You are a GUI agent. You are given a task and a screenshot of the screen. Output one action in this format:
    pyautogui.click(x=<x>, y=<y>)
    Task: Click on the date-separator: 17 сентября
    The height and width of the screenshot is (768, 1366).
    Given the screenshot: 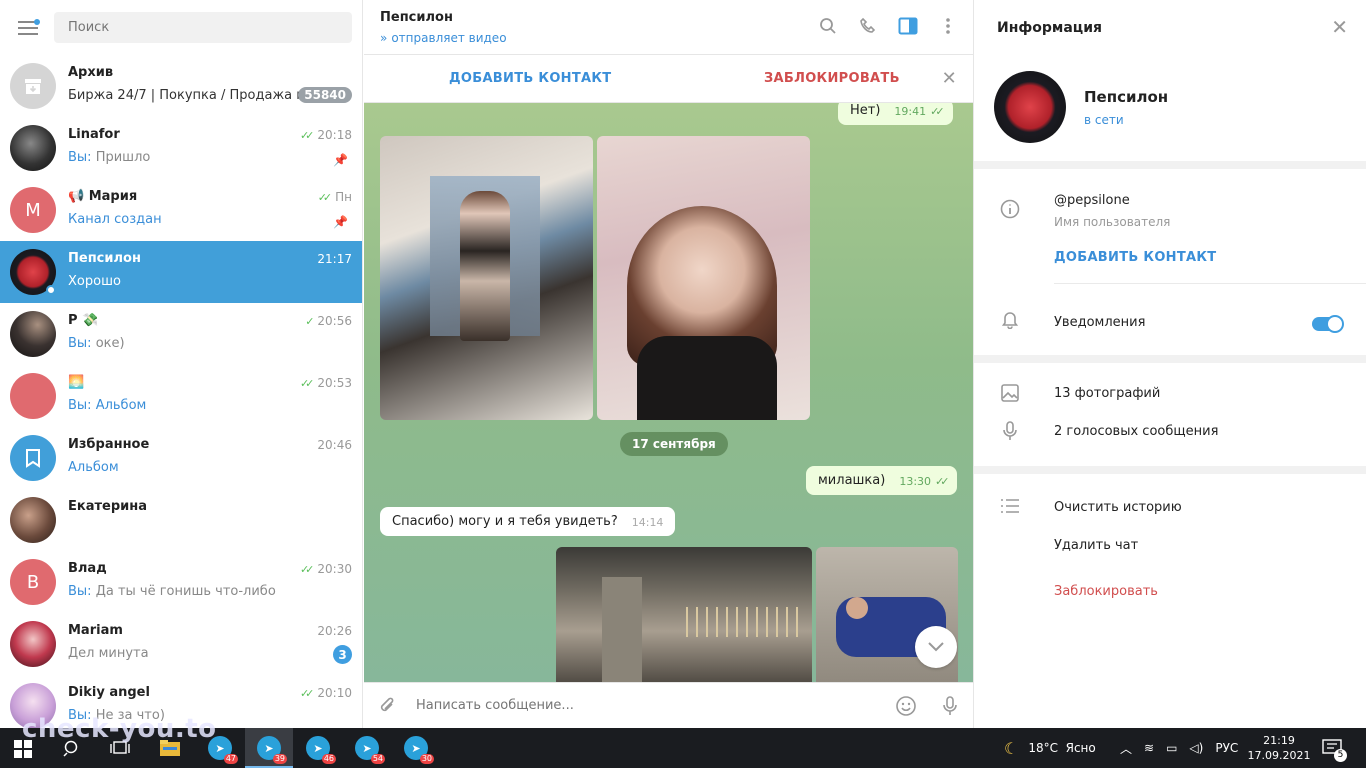 What is the action you would take?
    pyautogui.click(x=674, y=444)
    